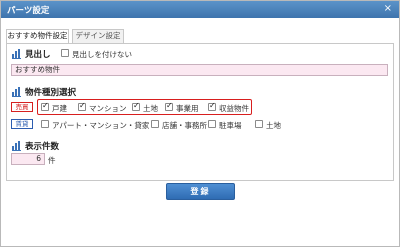 This screenshot has width=400, height=247. I want to click on register-button: 登録, so click(200, 191).